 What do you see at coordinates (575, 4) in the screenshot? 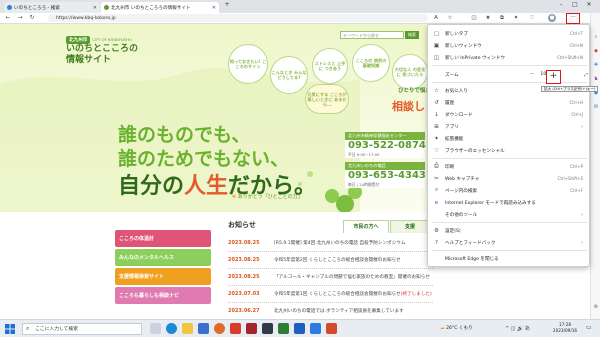
I see `maximize-icon: □` at bounding box center [575, 4].